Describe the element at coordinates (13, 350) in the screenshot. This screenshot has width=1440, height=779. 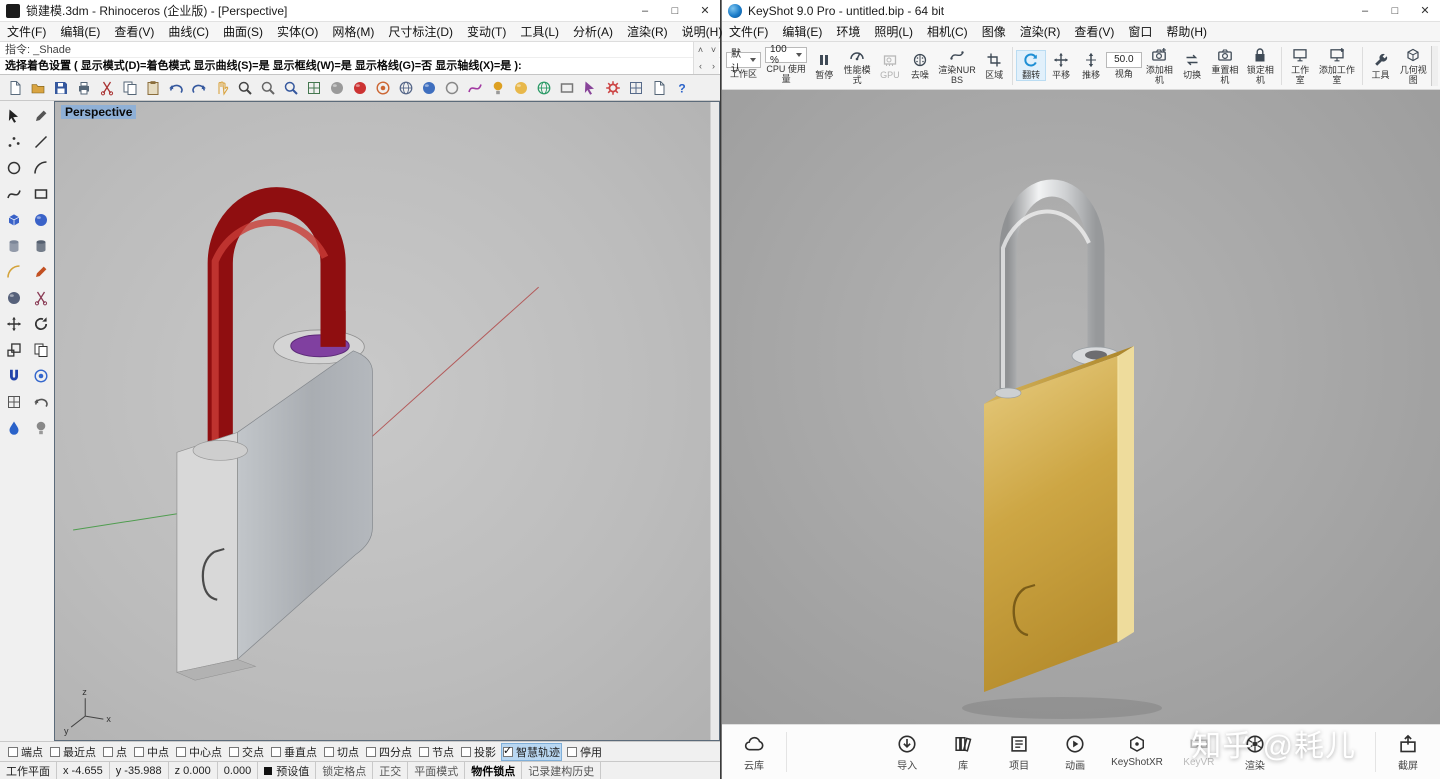
I see `scale-tool-icon` at that location.